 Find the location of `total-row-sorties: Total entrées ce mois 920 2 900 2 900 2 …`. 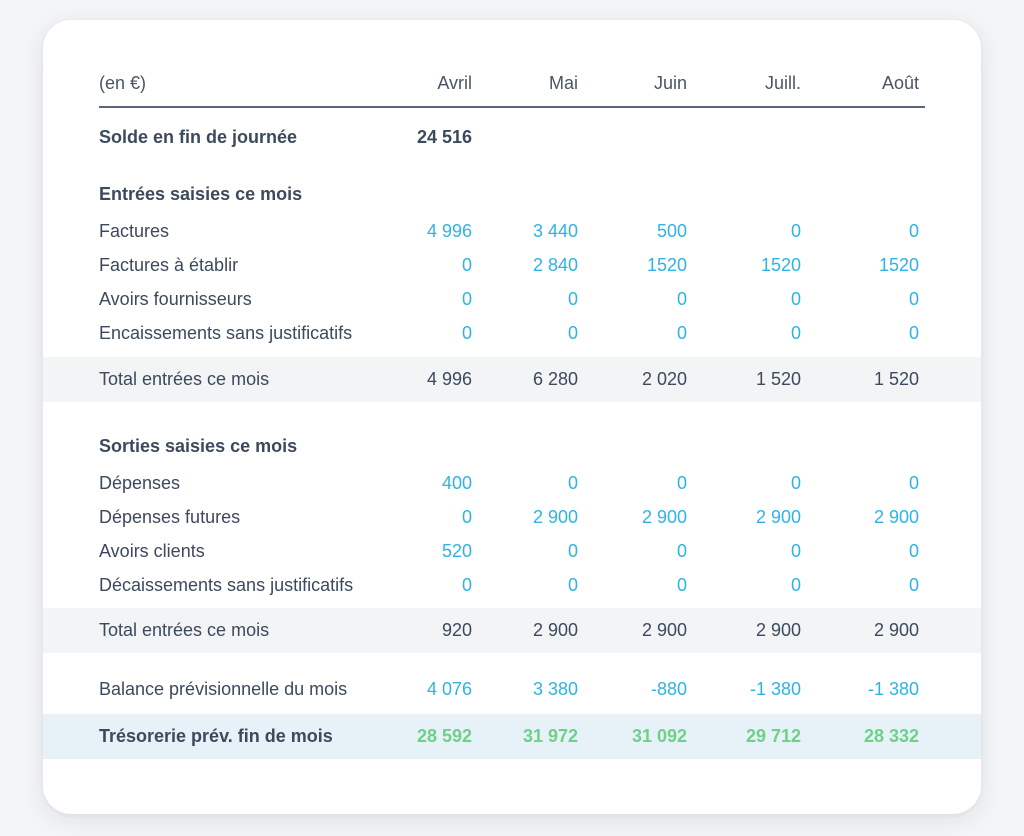

total-row-sorties: Total entrées ce mois 920 2 900 2 900 2 … is located at coordinates (512, 630).